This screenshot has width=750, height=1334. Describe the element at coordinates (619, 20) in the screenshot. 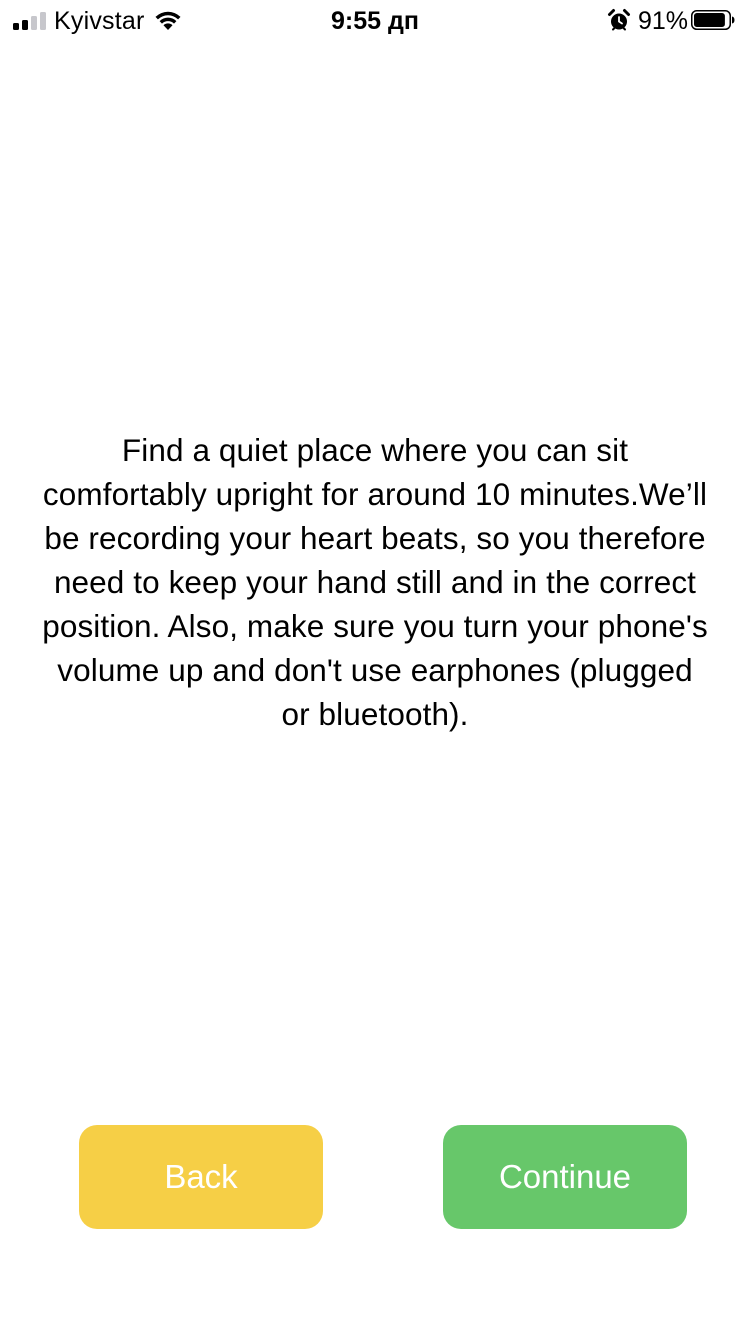

I see `alarm-icon` at that location.